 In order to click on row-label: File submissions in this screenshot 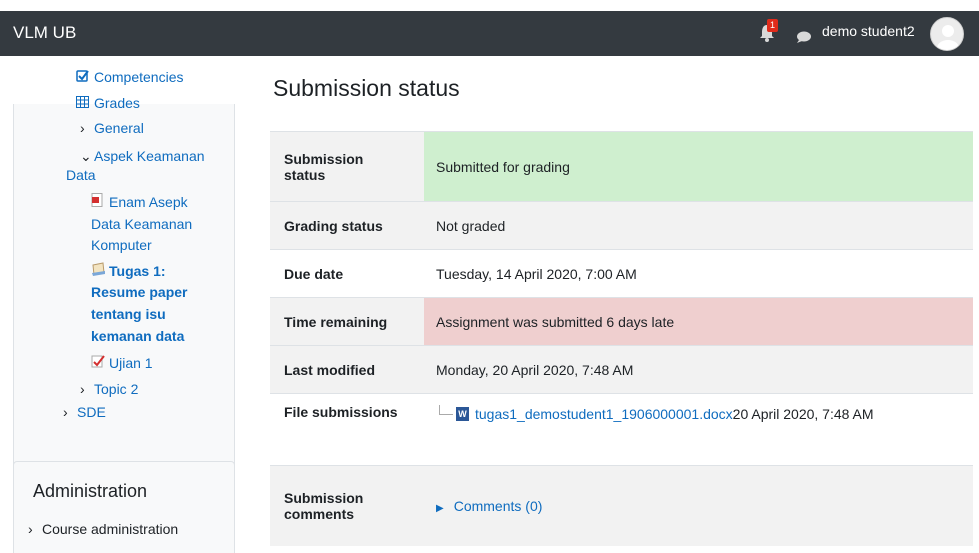, I will do `click(347, 429)`.